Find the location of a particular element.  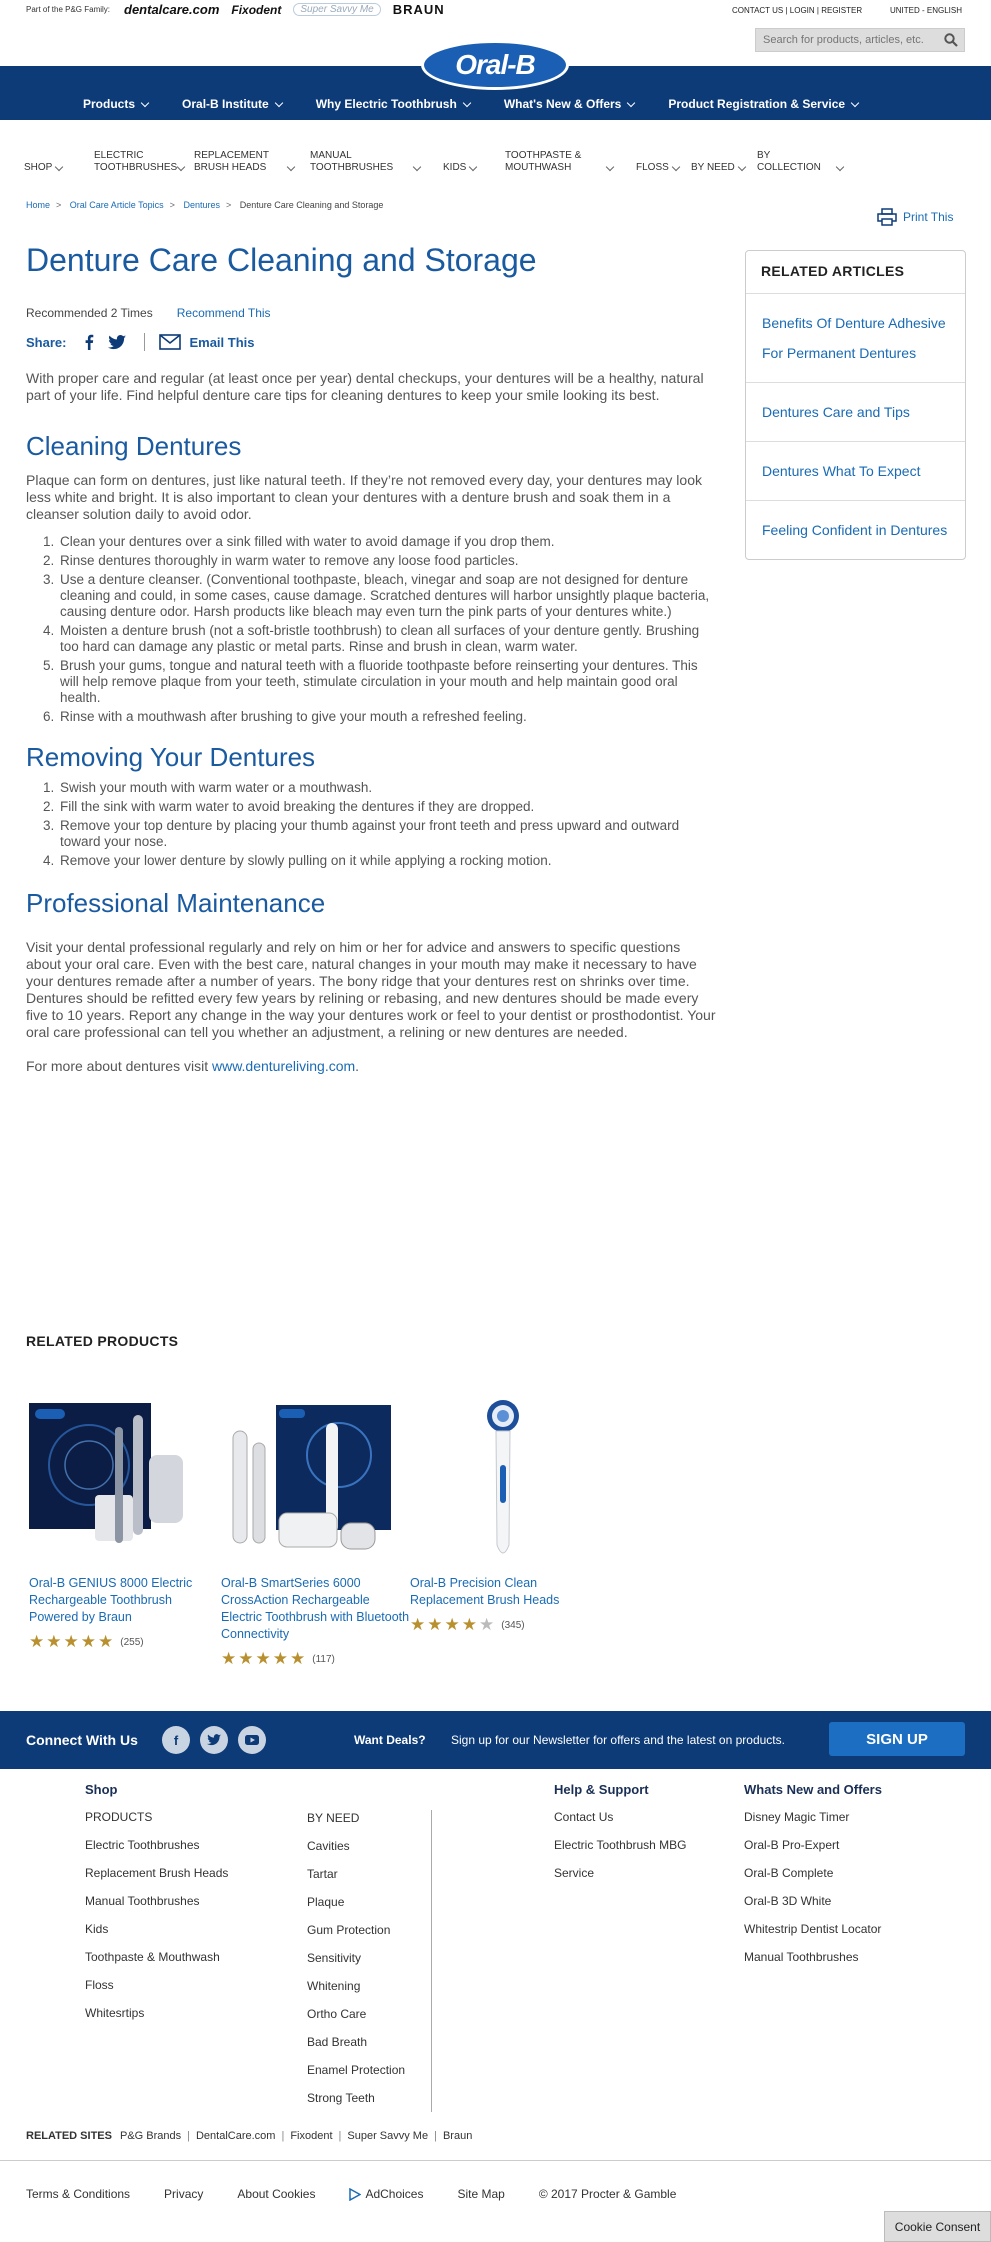

rating-stars: ★ ★ ★ ★ ★ (255) is located at coordinates (124, 1642).